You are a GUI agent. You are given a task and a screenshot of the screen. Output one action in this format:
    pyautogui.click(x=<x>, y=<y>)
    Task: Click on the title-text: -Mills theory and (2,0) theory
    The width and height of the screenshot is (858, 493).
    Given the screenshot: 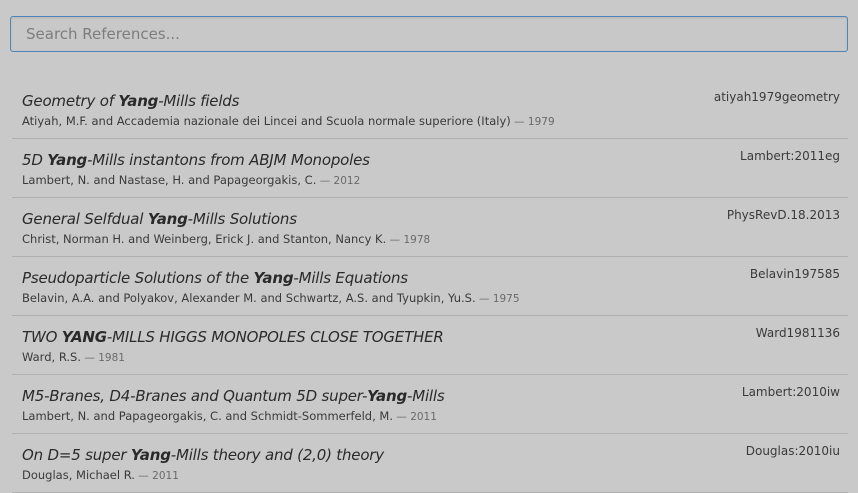 What is the action you would take?
    pyautogui.click(x=277, y=455)
    